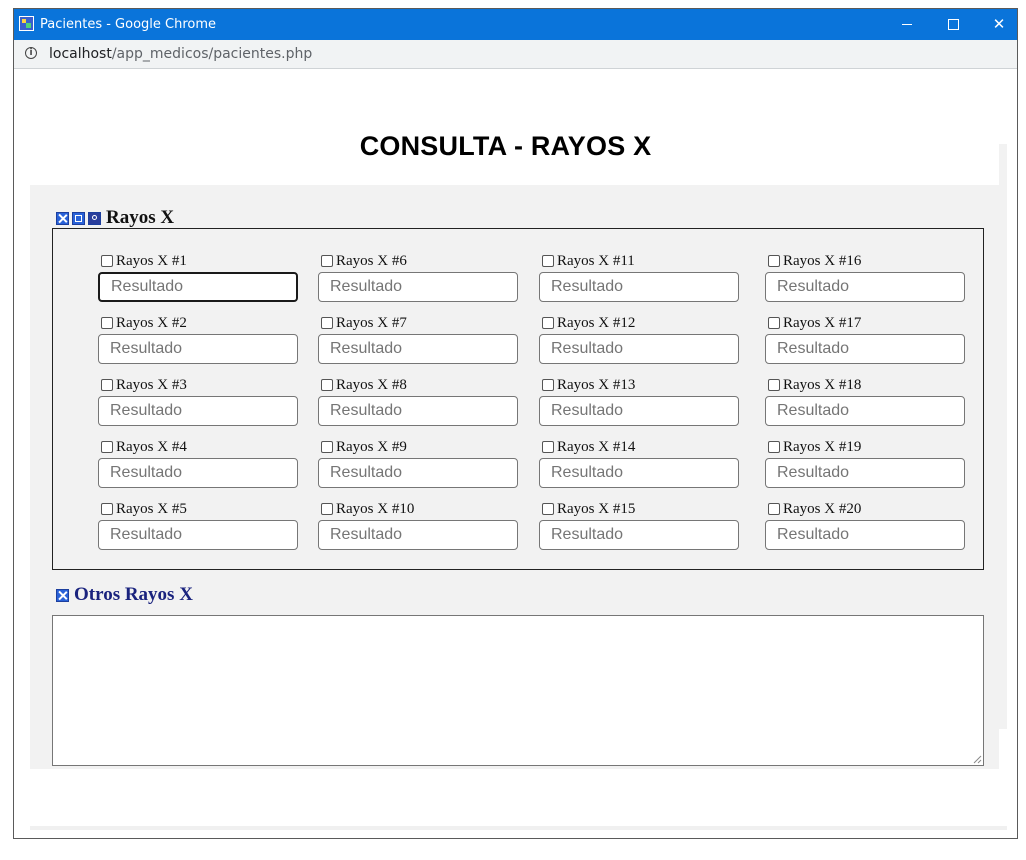  Describe the element at coordinates (418, 447) in the screenshot. I see `rayos-item-label-row: Rayos X #9` at that location.